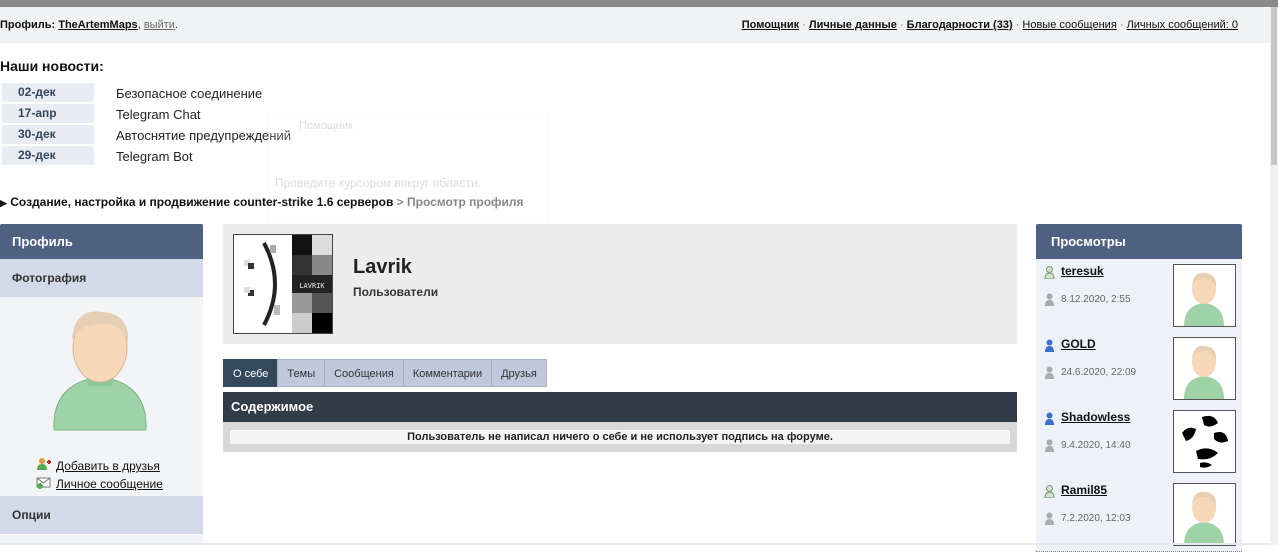  What do you see at coordinates (447, 373) in the screenshot?
I see `tab-comments: Комментарии` at bounding box center [447, 373].